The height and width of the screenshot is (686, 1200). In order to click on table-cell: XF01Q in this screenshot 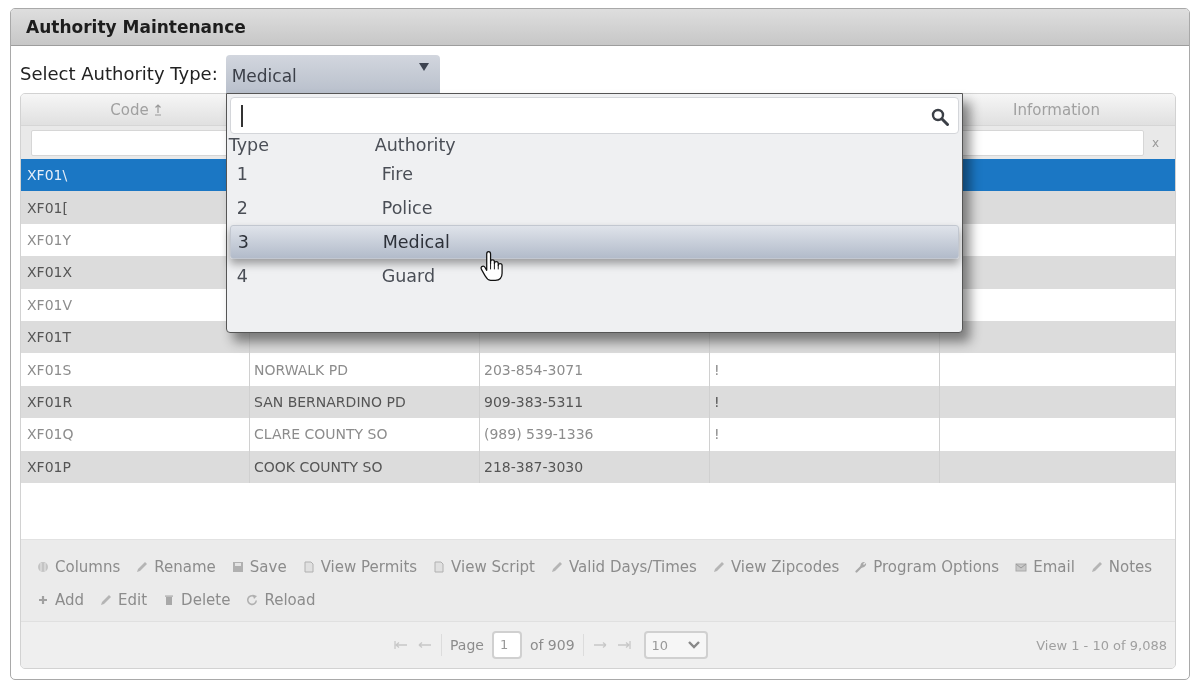, I will do `click(50, 434)`.